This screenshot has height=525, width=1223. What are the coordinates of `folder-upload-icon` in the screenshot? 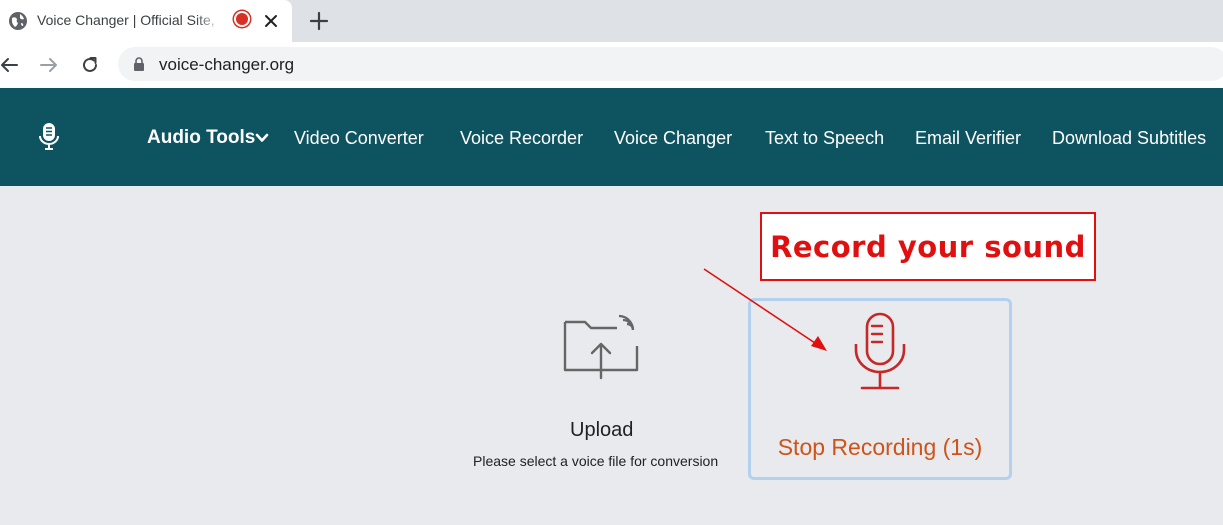 It's located at (602, 347).